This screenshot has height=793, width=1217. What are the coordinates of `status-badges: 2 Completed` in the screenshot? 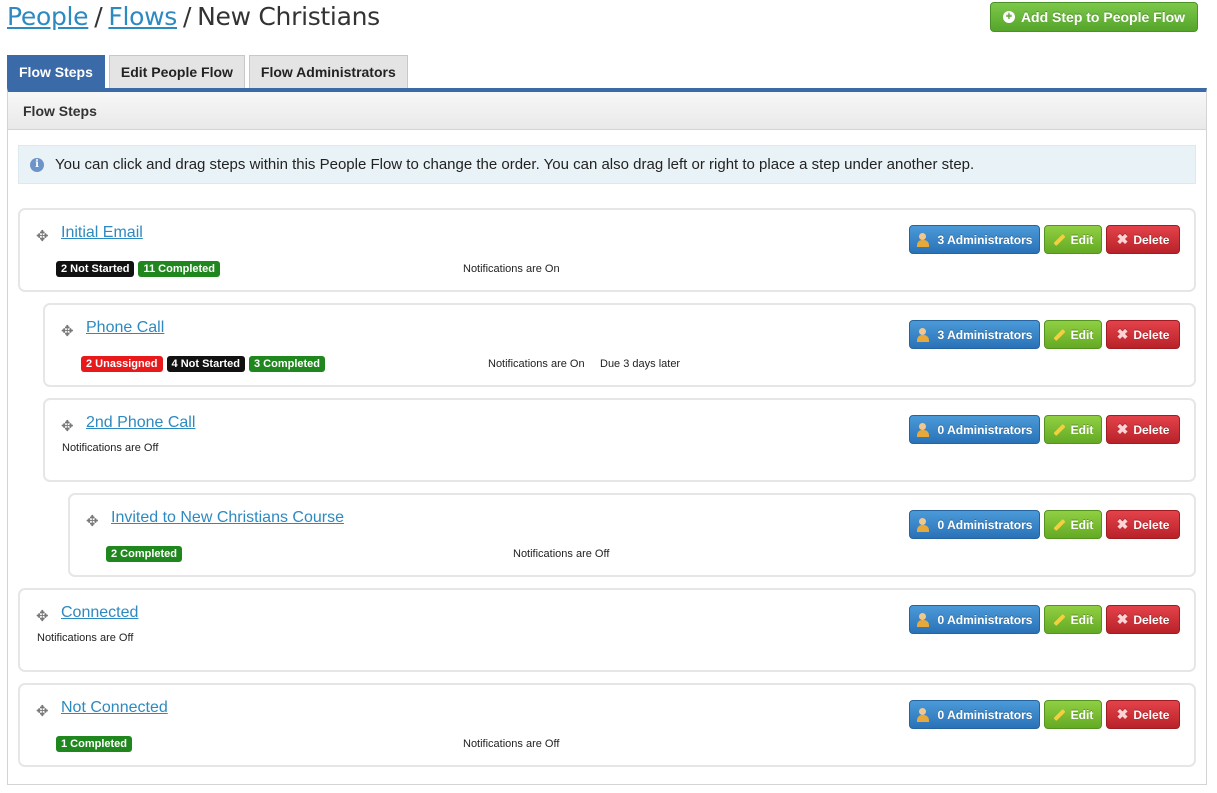 It's located at (144, 554).